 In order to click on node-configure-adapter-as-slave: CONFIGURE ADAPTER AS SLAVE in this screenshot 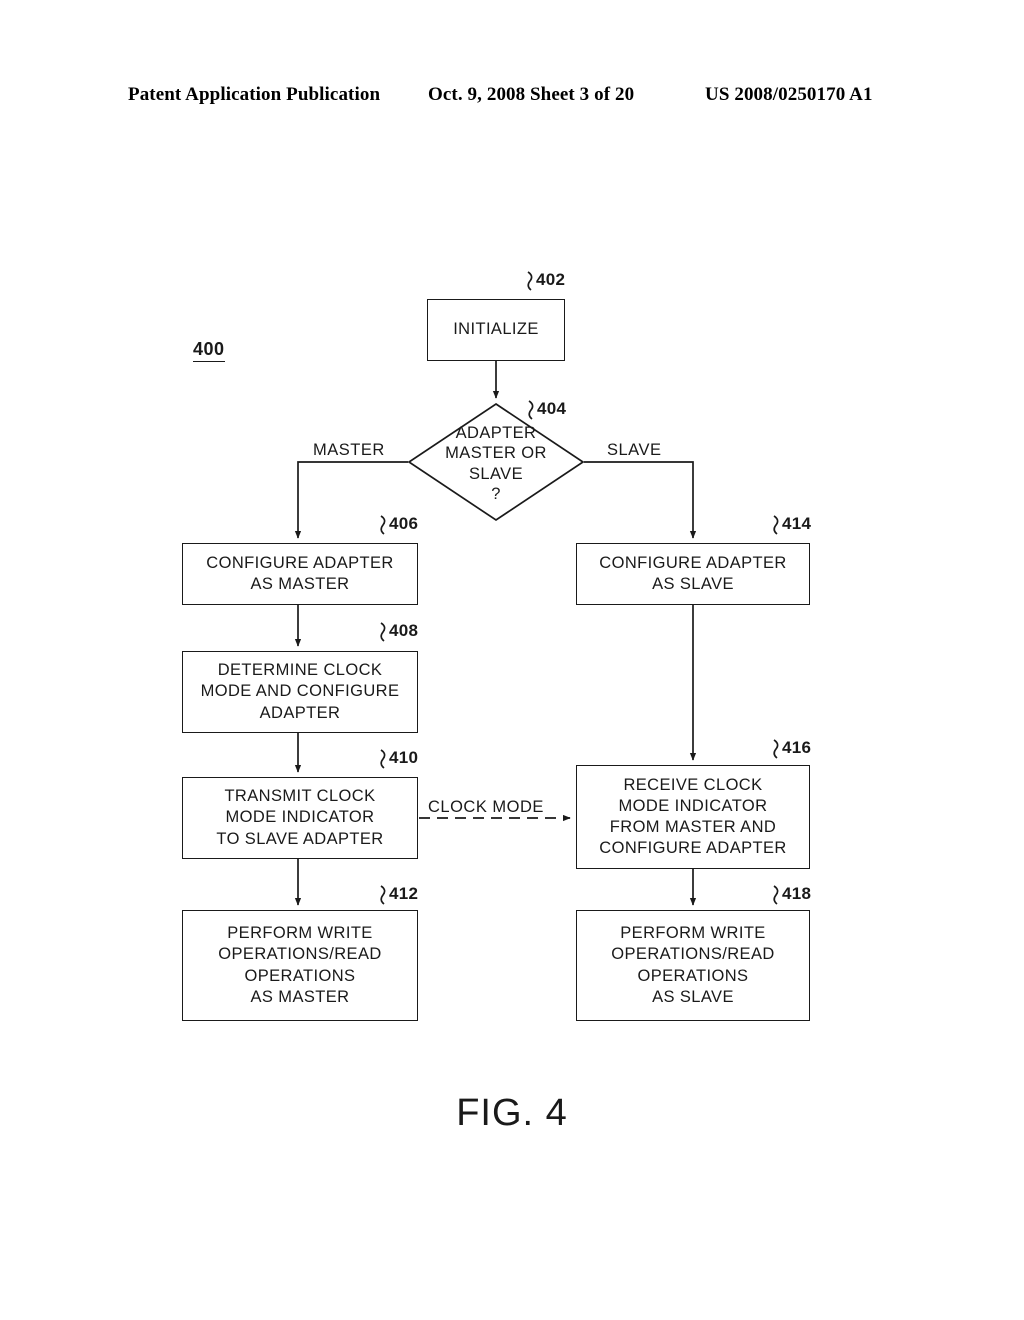, I will do `click(693, 574)`.